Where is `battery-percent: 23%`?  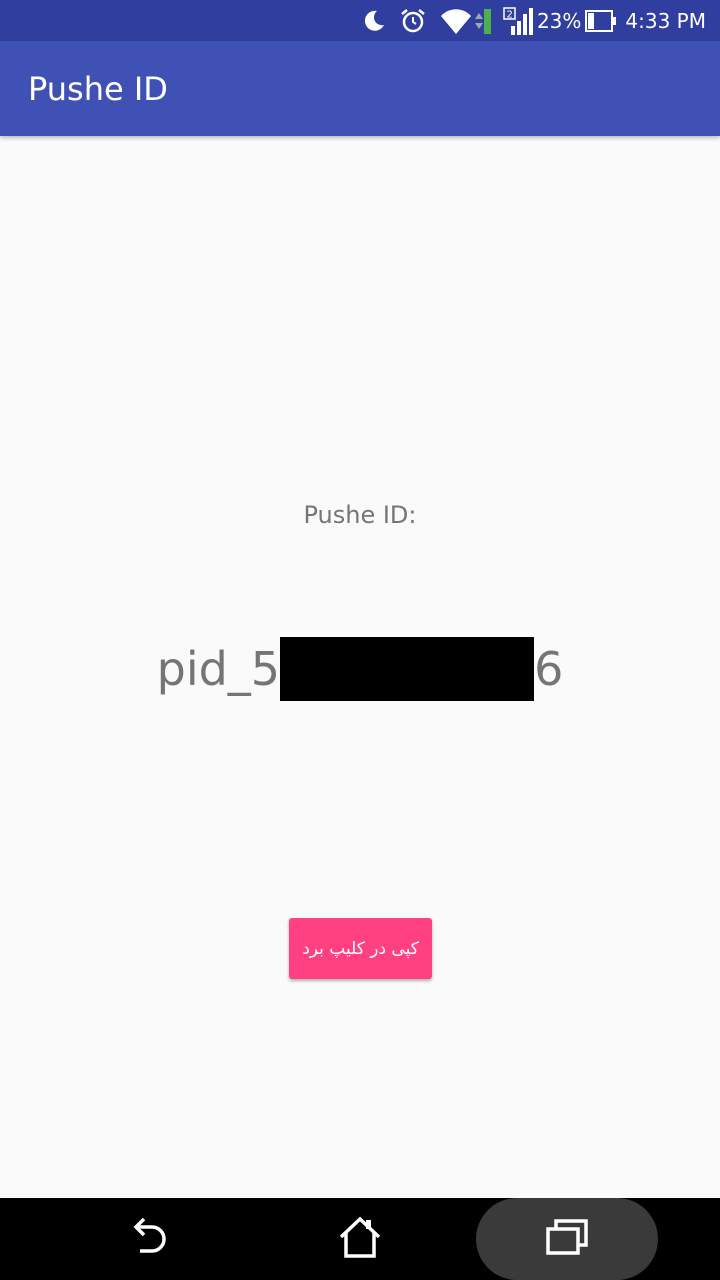
battery-percent: 23% is located at coordinates (559, 20).